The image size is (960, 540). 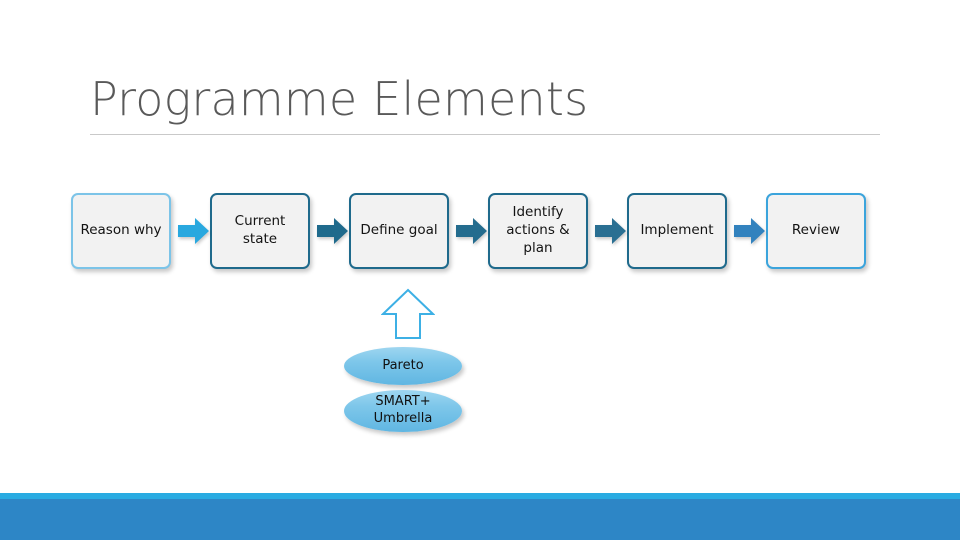 I want to click on process-step-label: Implement, so click(x=677, y=230).